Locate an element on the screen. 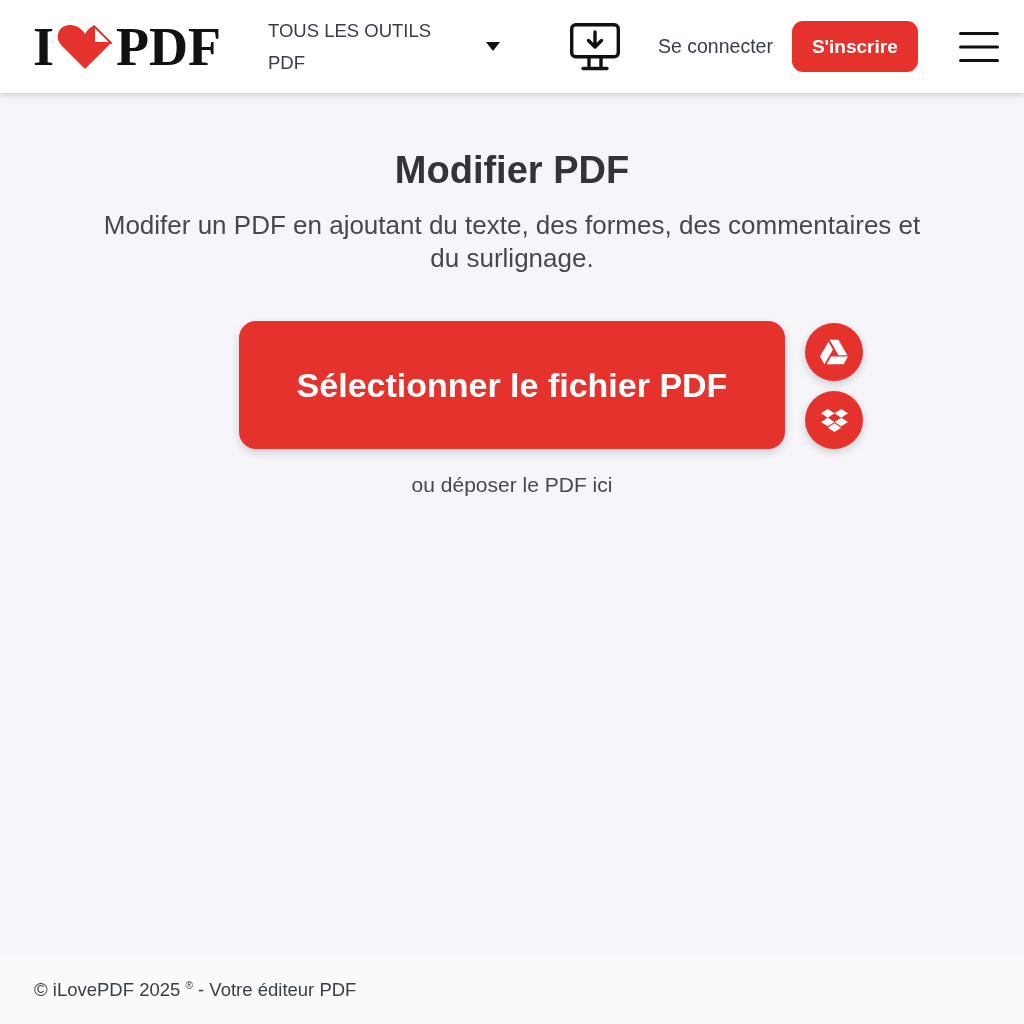 The image size is (1024, 1024). caret-icon is located at coordinates (493, 46).